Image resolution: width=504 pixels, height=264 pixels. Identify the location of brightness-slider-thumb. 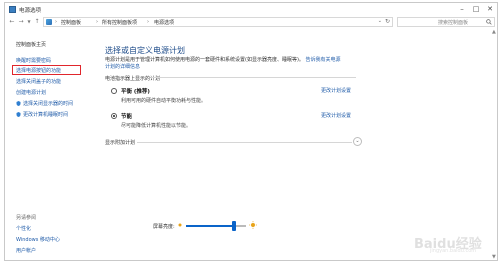
(234, 226).